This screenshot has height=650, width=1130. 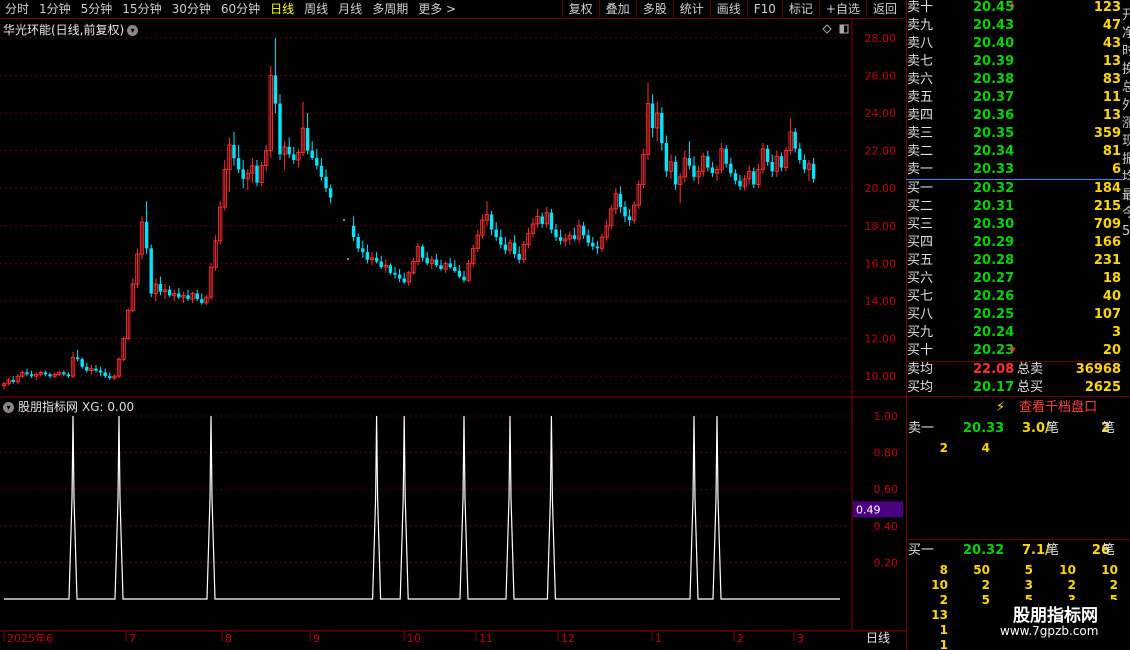 What do you see at coordinates (1014, 279) in the screenshot?
I see `bid-row: 买六 20.27 18` at bounding box center [1014, 279].